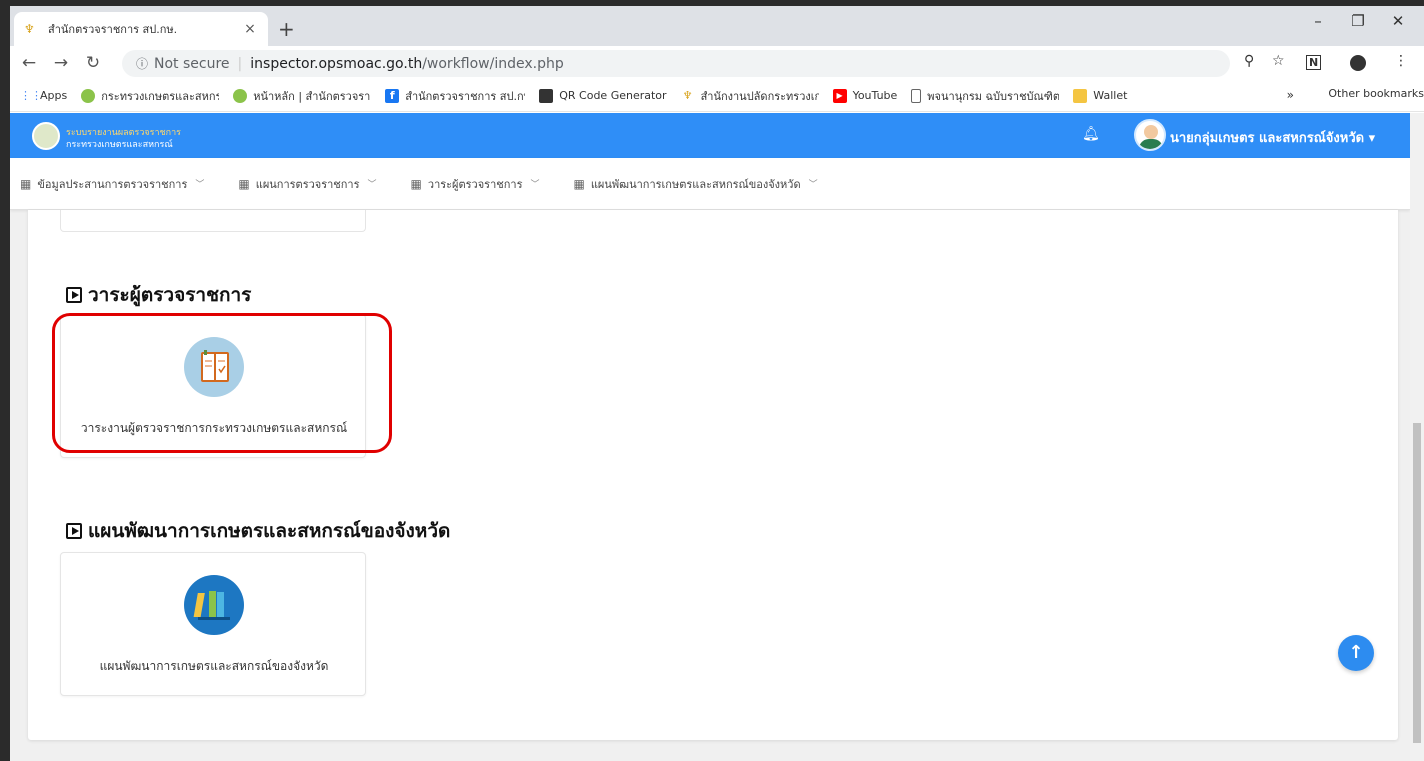 The image size is (1424, 761). Describe the element at coordinates (1358, 63) in the screenshot. I see `profile-icon` at that location.